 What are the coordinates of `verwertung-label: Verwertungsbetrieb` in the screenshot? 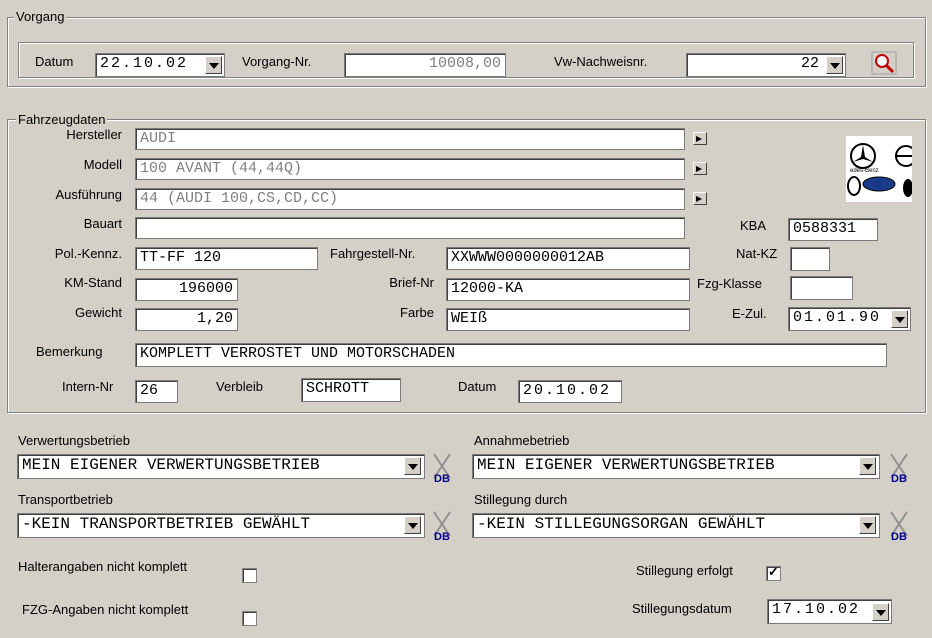 It's located at (74, 440).